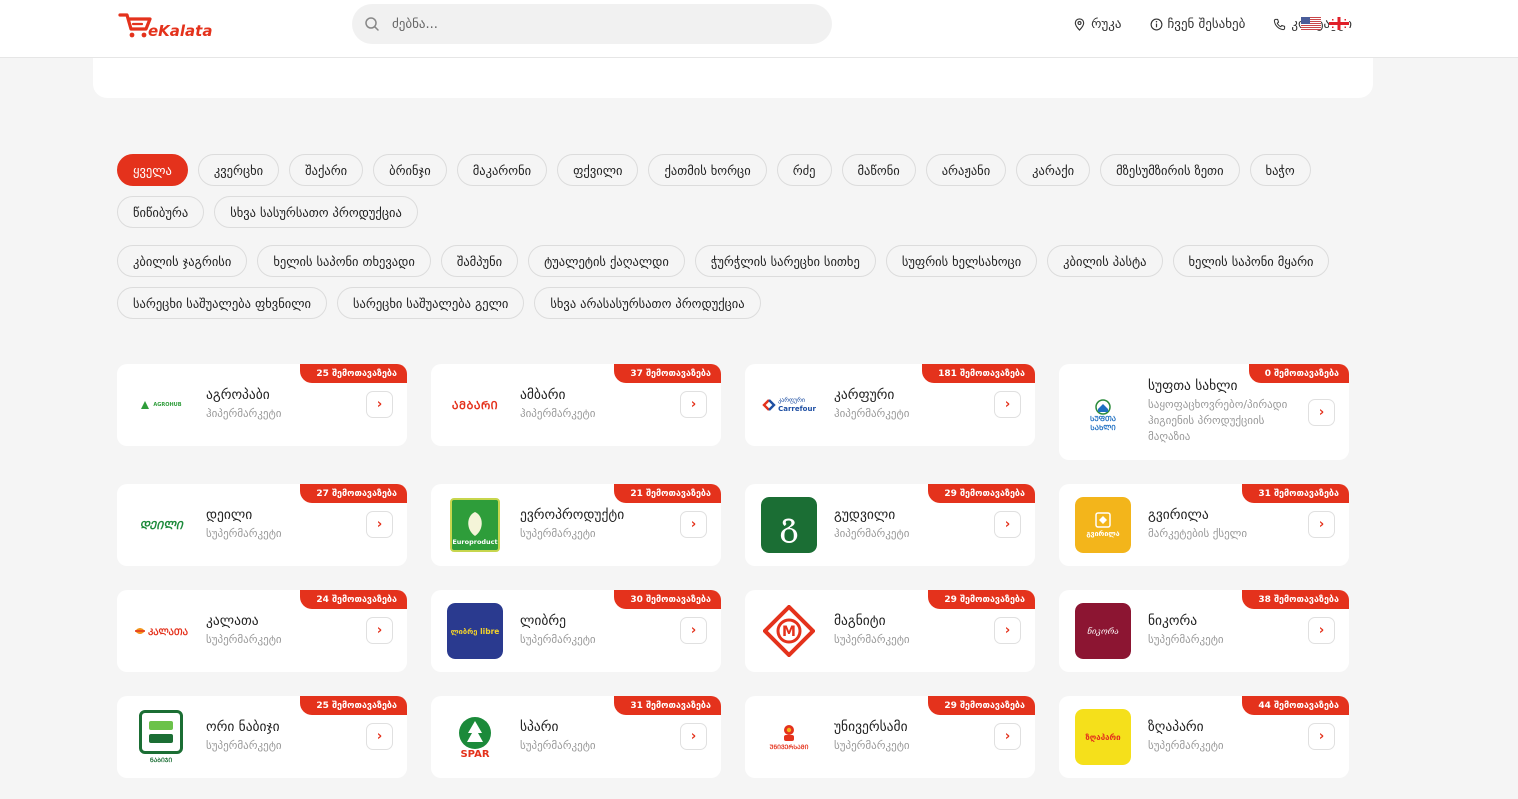  I want to click on nav-map-label: რუკა, so click(1106, 24).